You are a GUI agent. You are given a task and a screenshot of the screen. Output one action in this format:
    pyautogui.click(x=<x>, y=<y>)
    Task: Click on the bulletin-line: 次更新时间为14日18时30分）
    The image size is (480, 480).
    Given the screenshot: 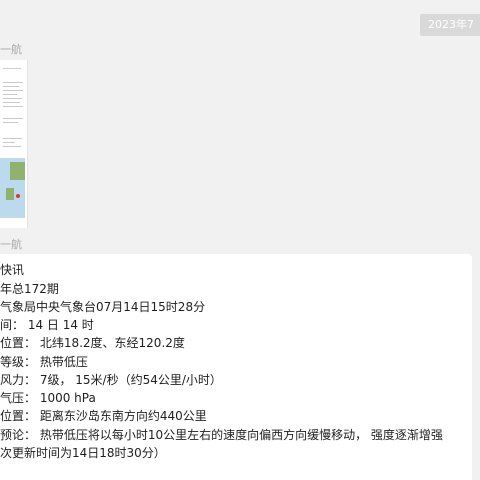 What is the action you would take?
    pyautogui.click(x=83, y=453)
    